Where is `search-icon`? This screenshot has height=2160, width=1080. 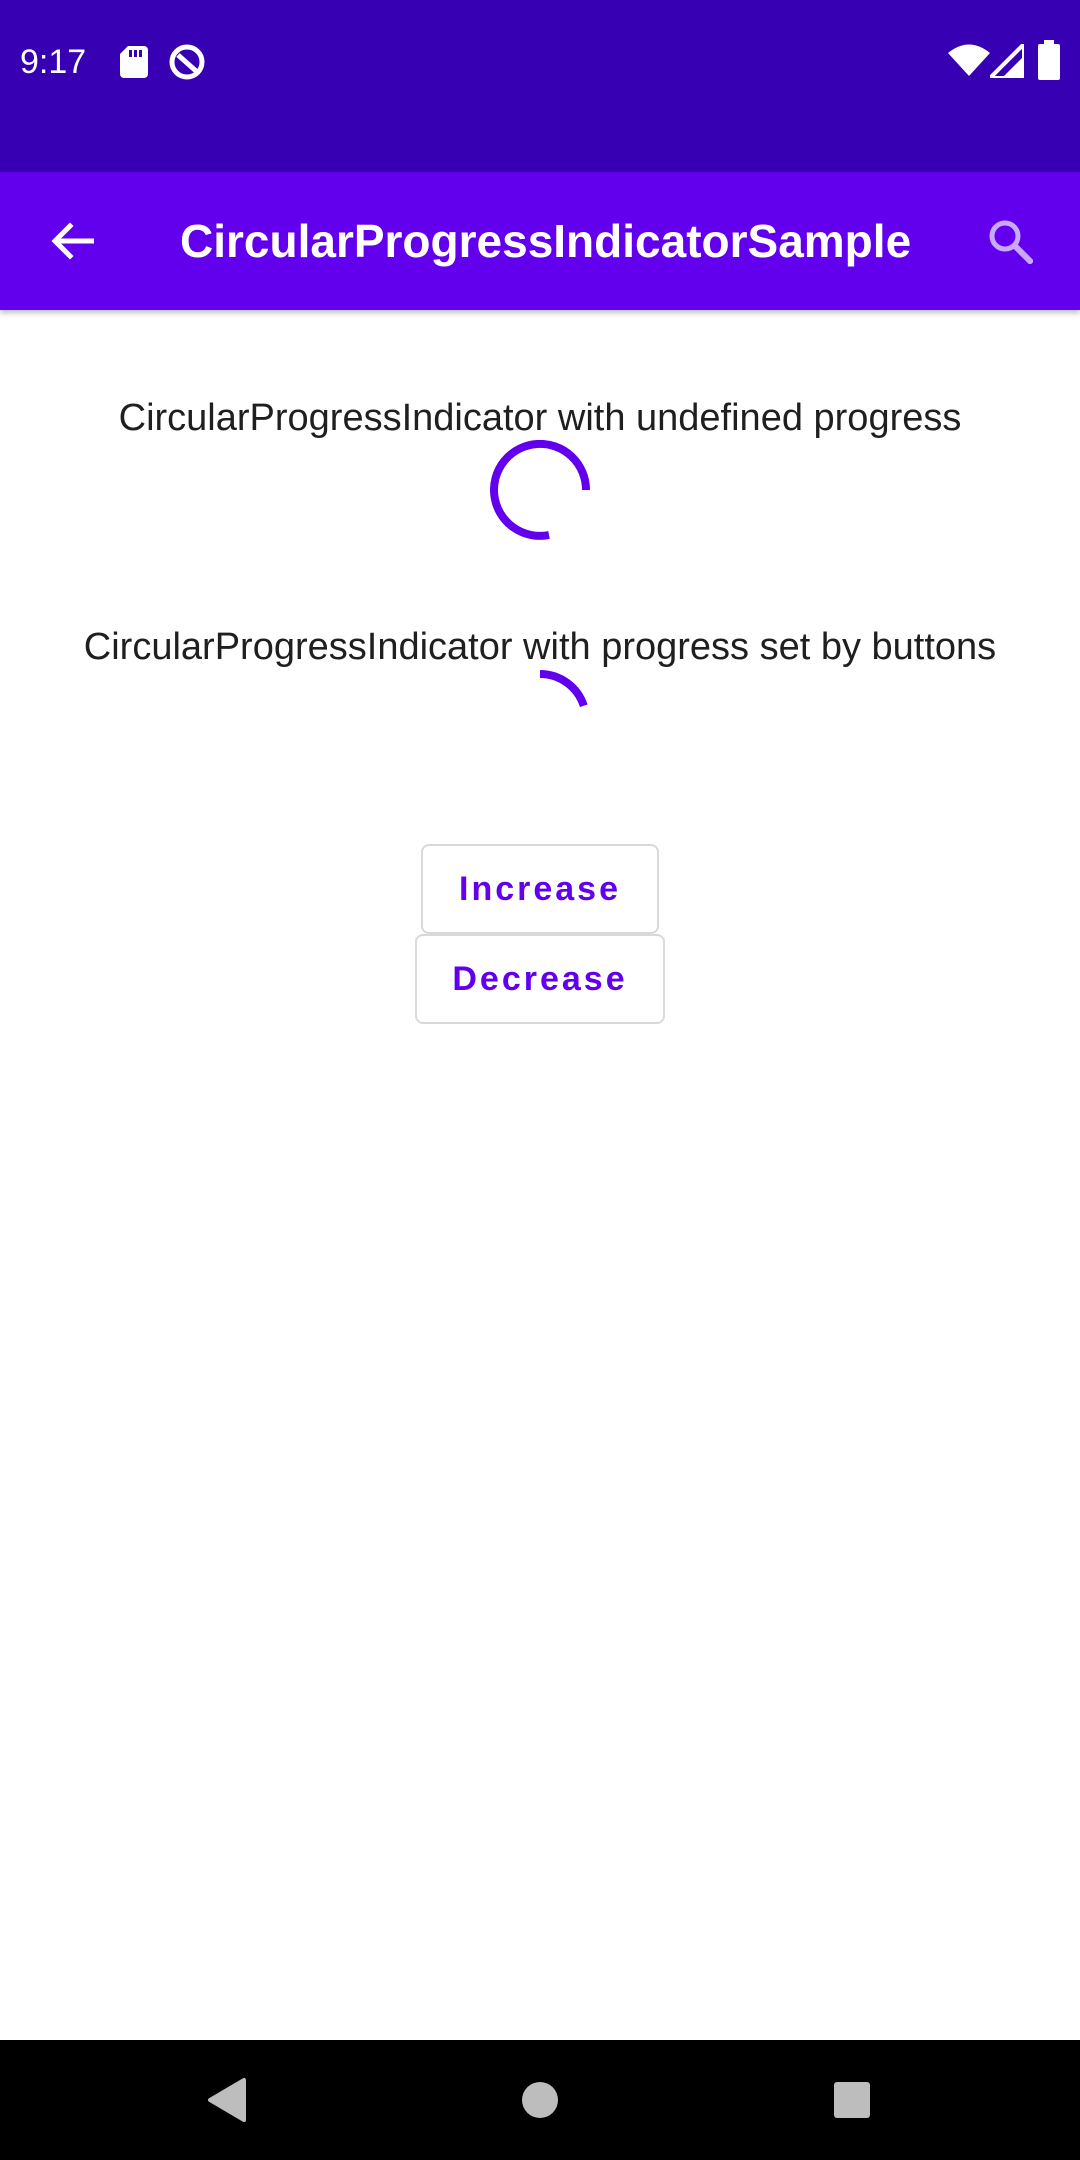 search-icon is located at coordinates (1011, 242).